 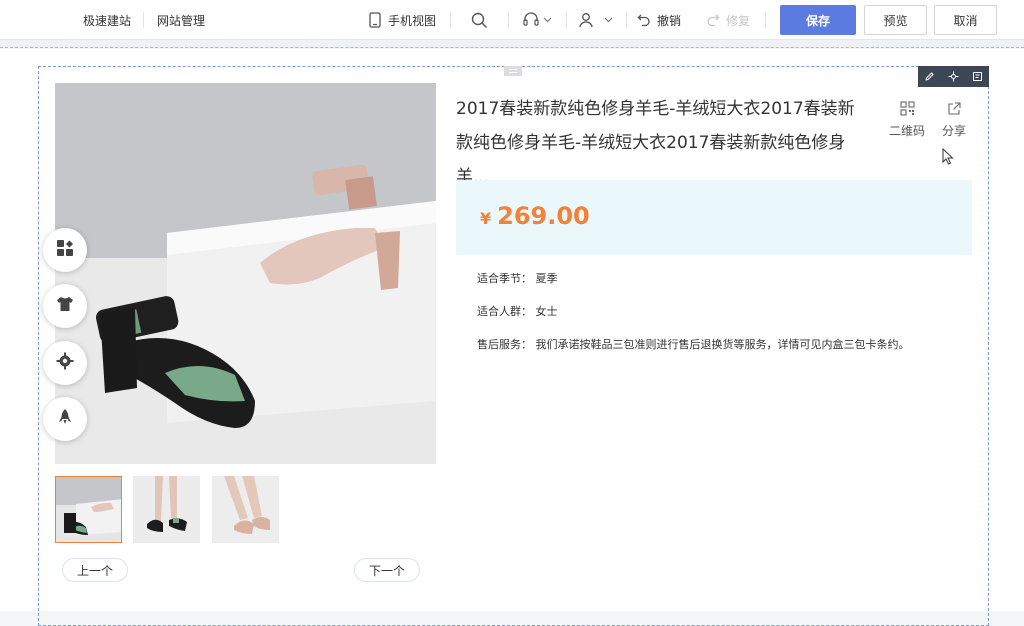 I want to click on settings-button, so click(x=65, y=363).